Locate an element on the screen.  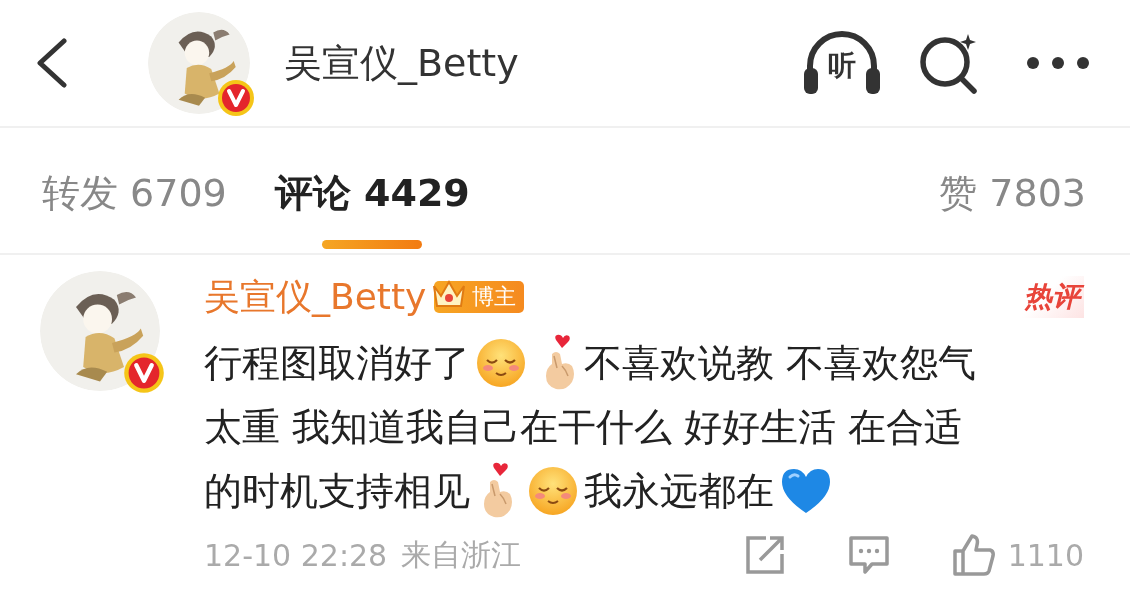
more-icon is located at coordinates (1058, 63).